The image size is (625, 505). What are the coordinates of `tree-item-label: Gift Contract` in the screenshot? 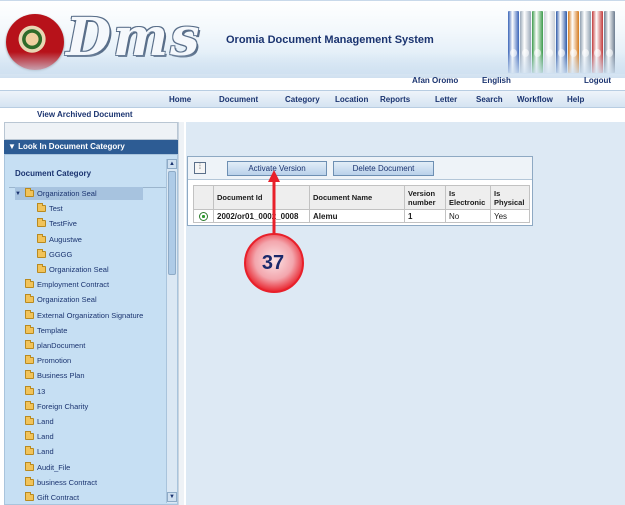 It's located at (58, 497).